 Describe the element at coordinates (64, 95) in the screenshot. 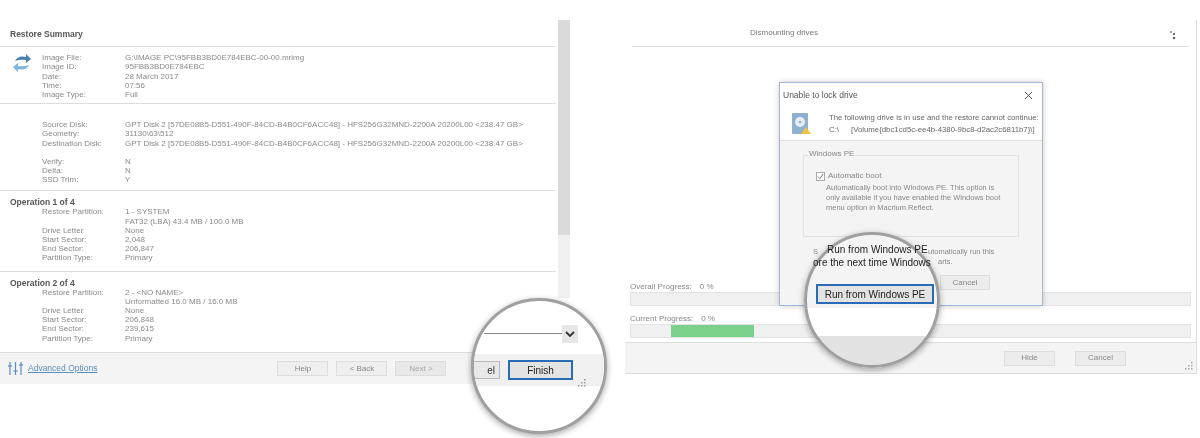

I see `field-label: Image Type:` at that location.